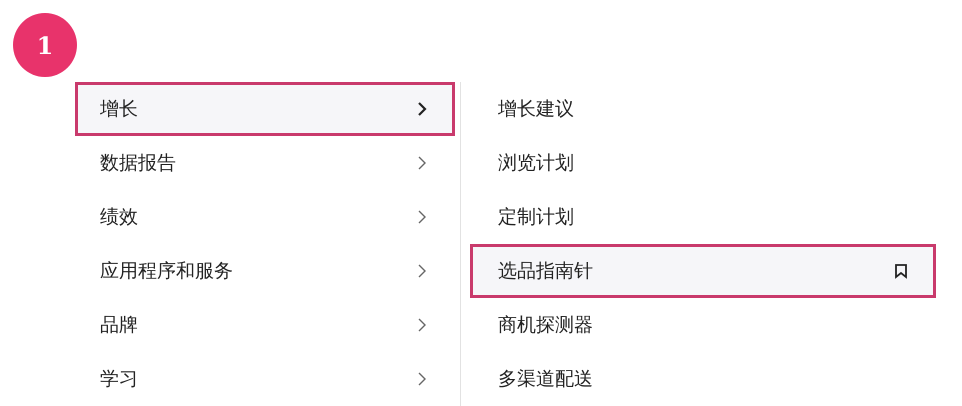 This screenshot has height=406, width=962. I want to click on menu-item: 增长, so click(265, 109).